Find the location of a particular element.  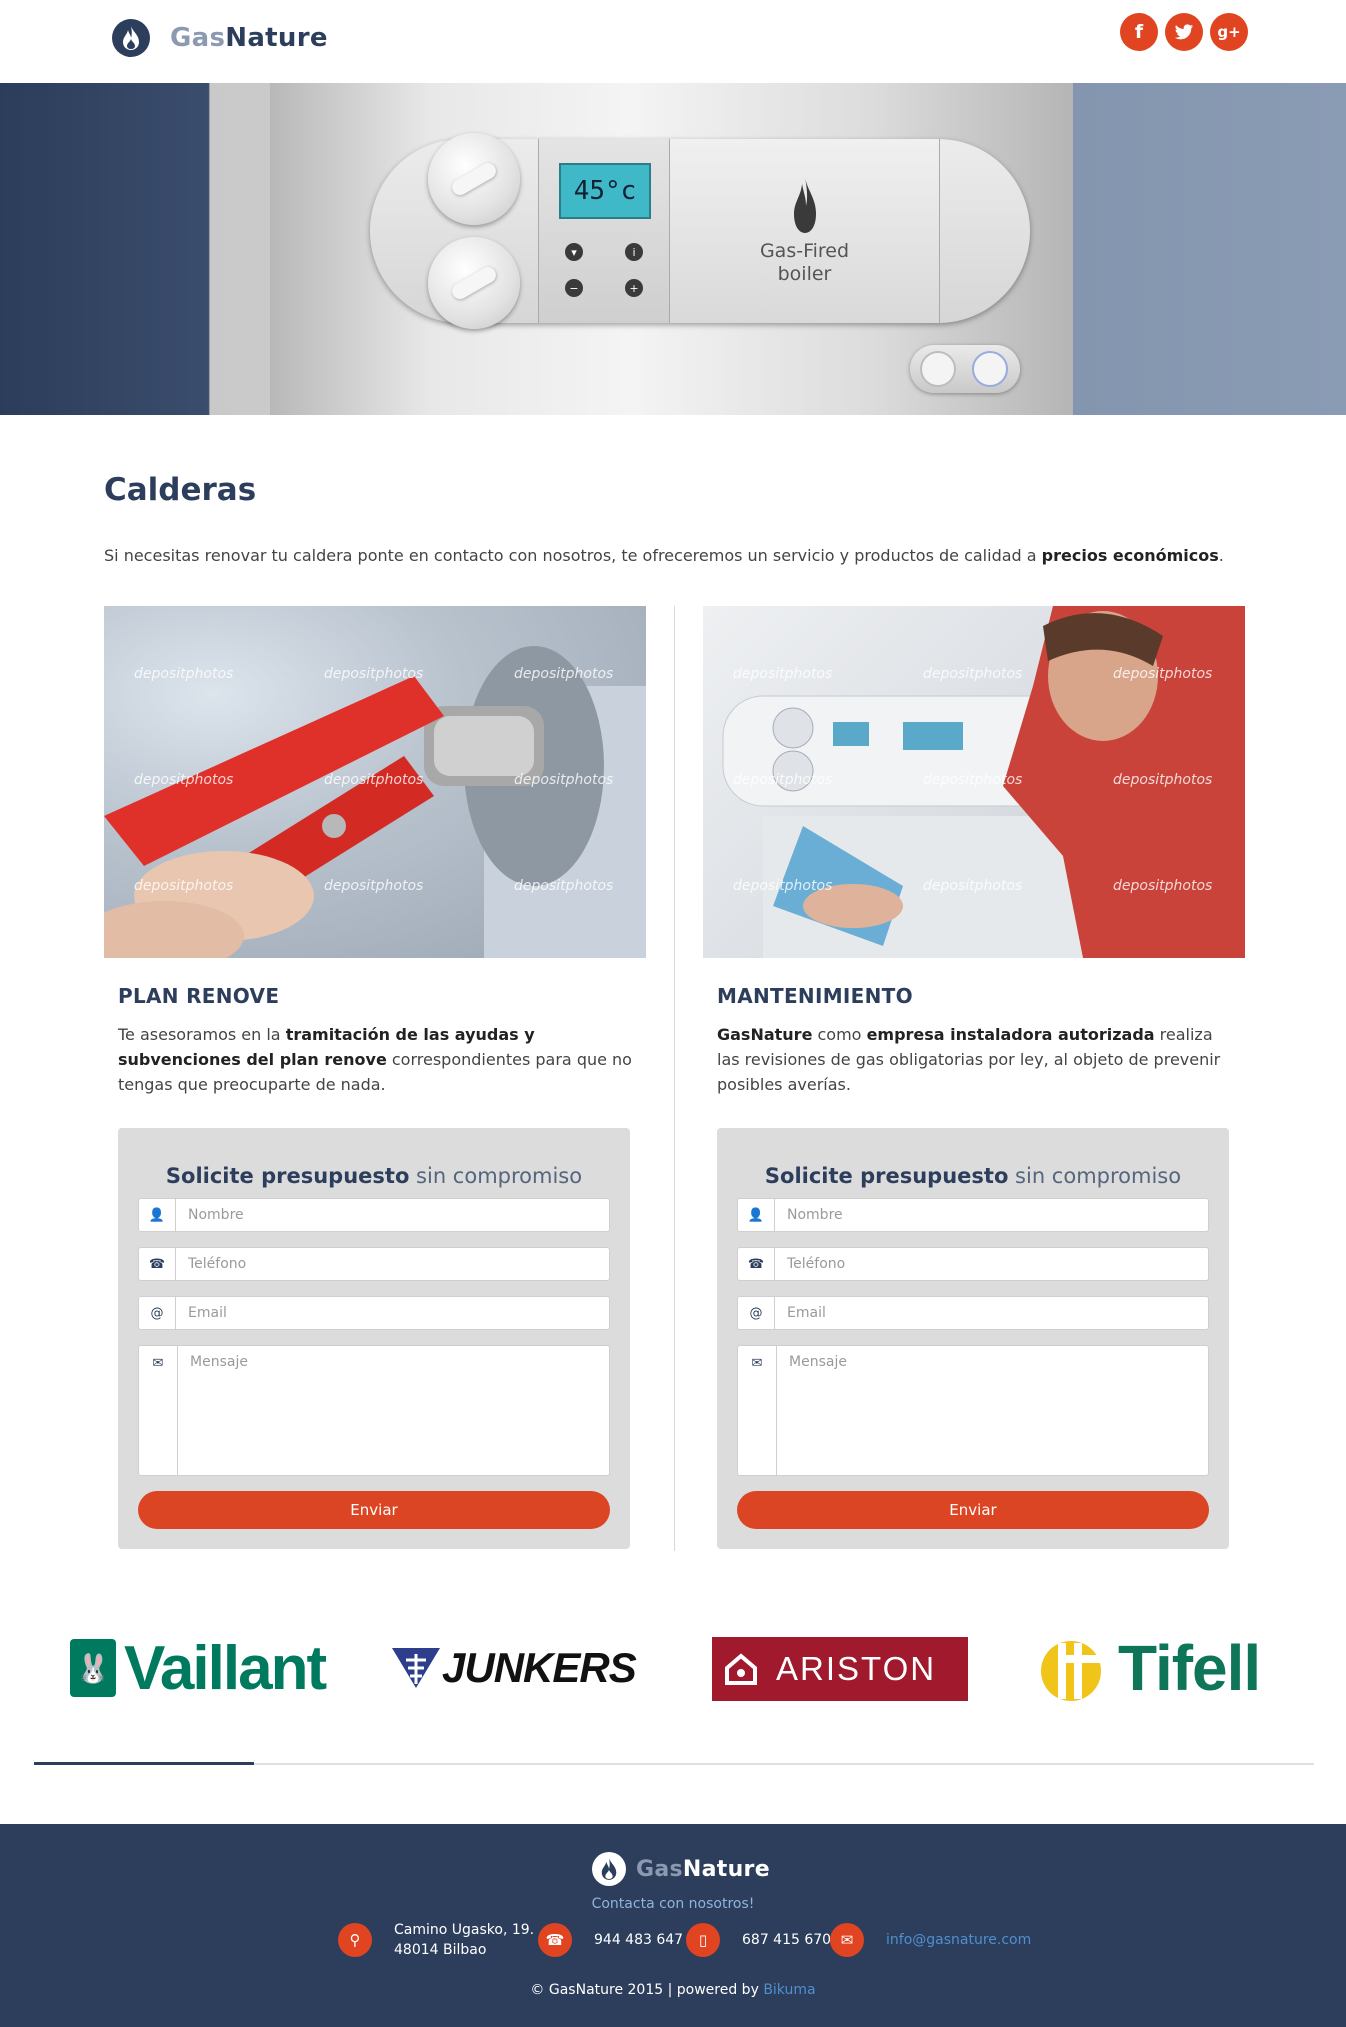

site-header: GasNature f g+ is located at coordinates (673, 41).